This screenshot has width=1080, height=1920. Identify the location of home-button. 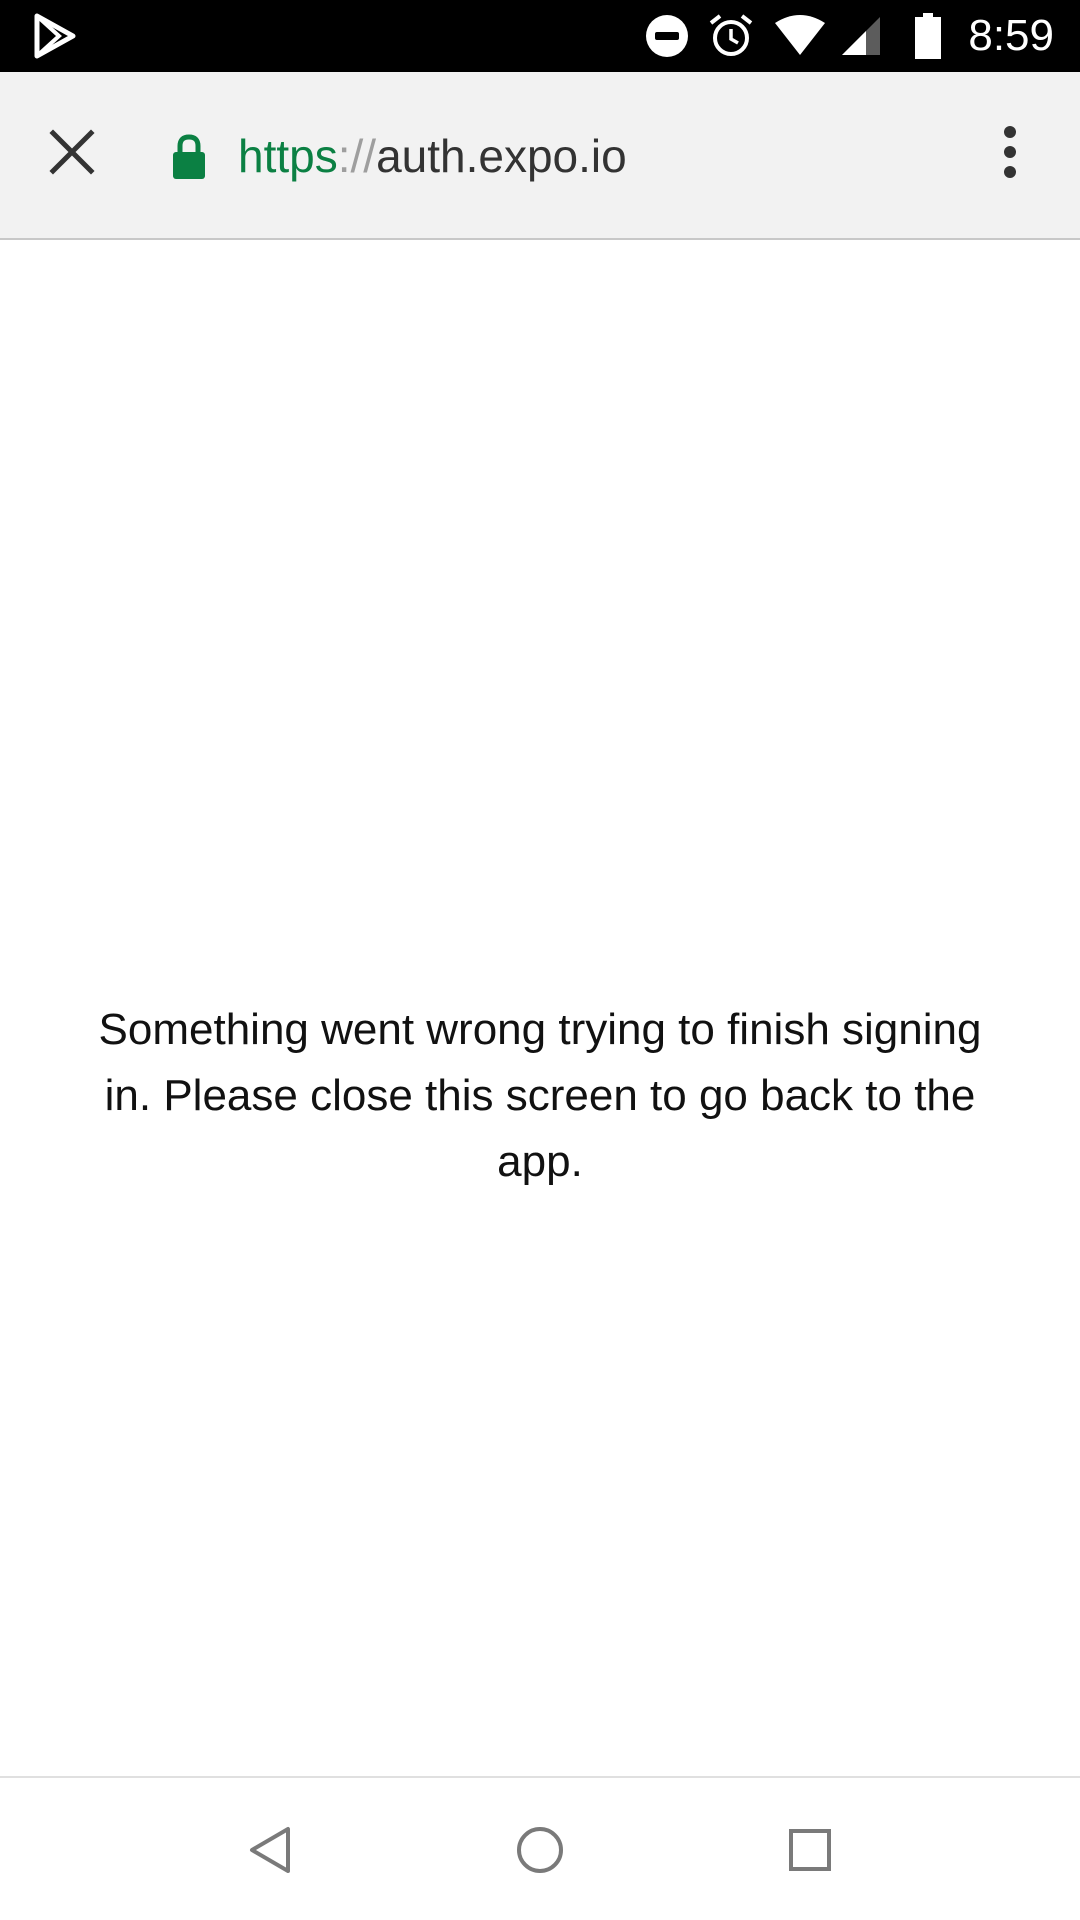
(540, 1850).